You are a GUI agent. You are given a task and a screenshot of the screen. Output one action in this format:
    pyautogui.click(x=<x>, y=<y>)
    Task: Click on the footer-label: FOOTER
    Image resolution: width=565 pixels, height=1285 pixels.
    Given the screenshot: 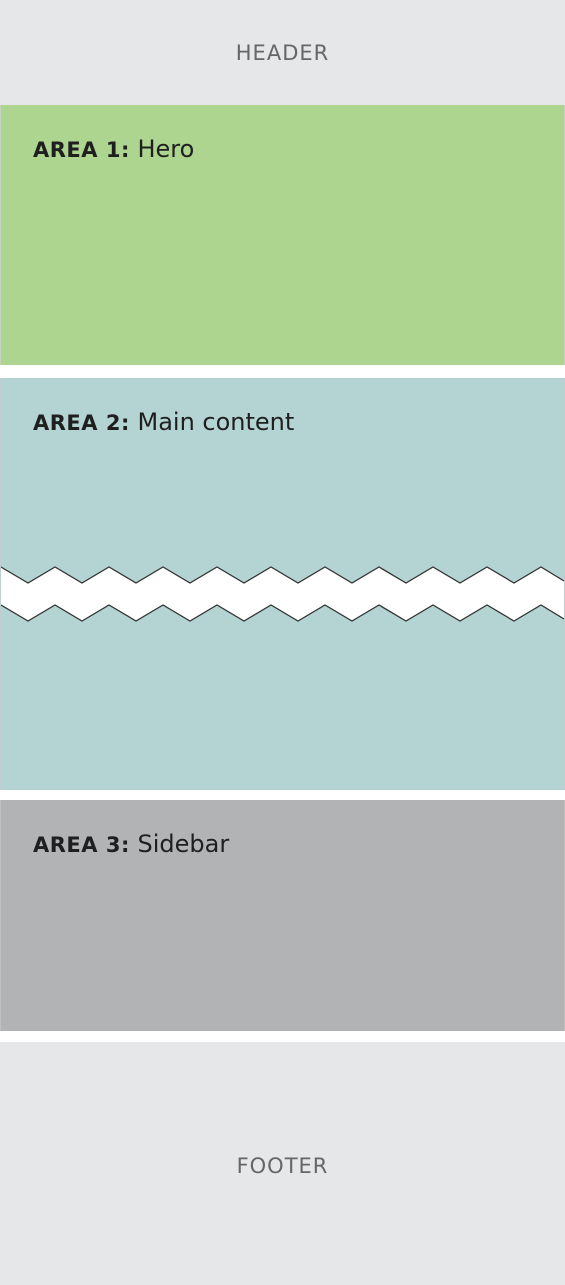 What is the action you would take?
    pyautogui.click(x=282, y=1165)
    